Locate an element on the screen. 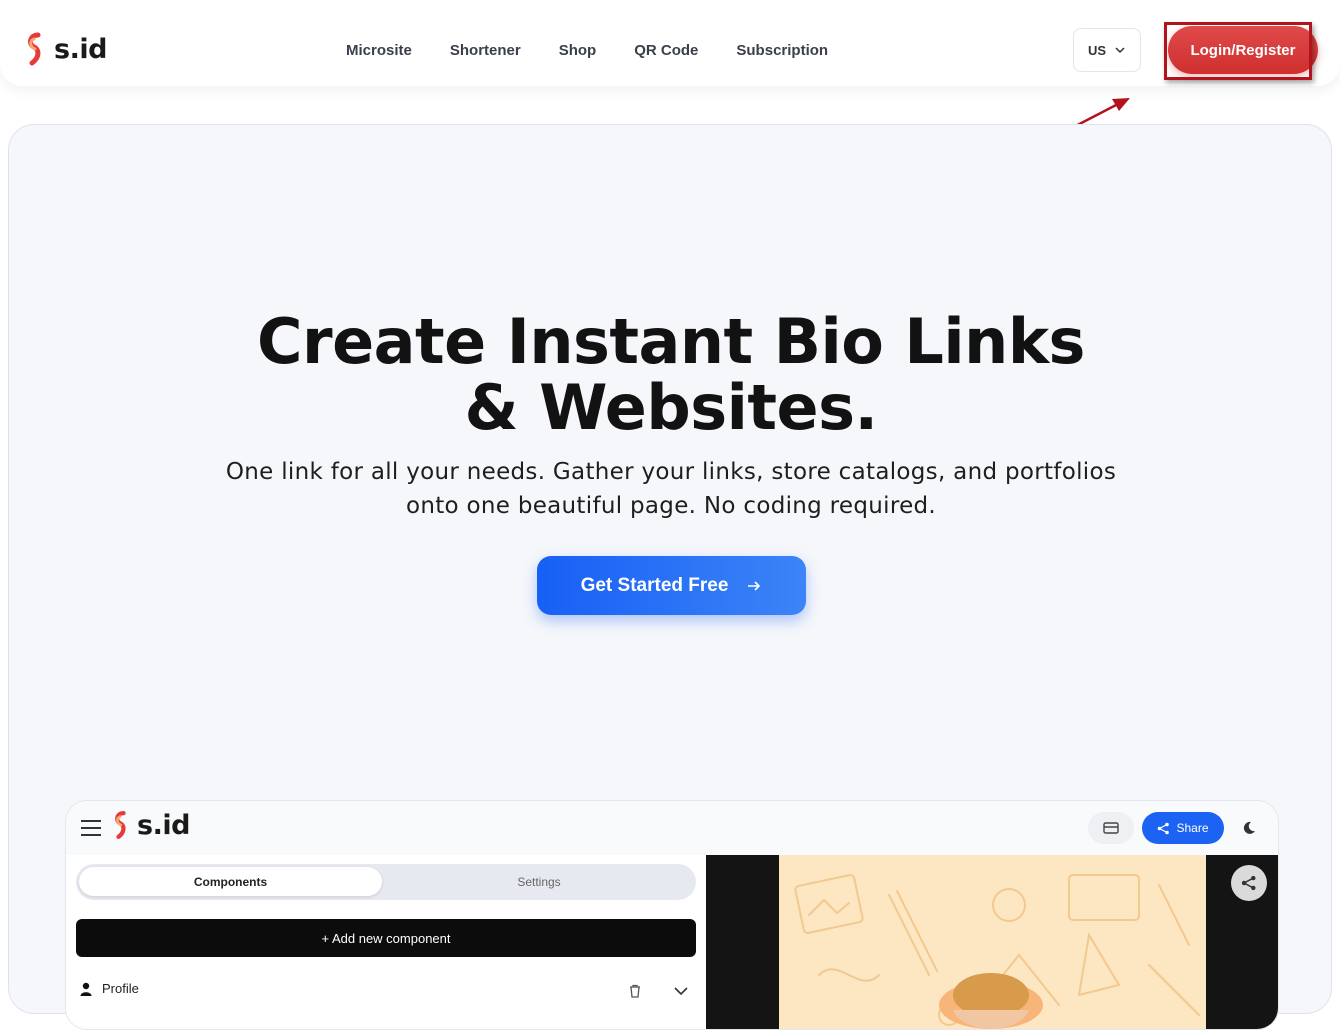 The width and height of the screenshot is (1340, 1030). tab-settings: Settings is located at coordinates (539, 881).